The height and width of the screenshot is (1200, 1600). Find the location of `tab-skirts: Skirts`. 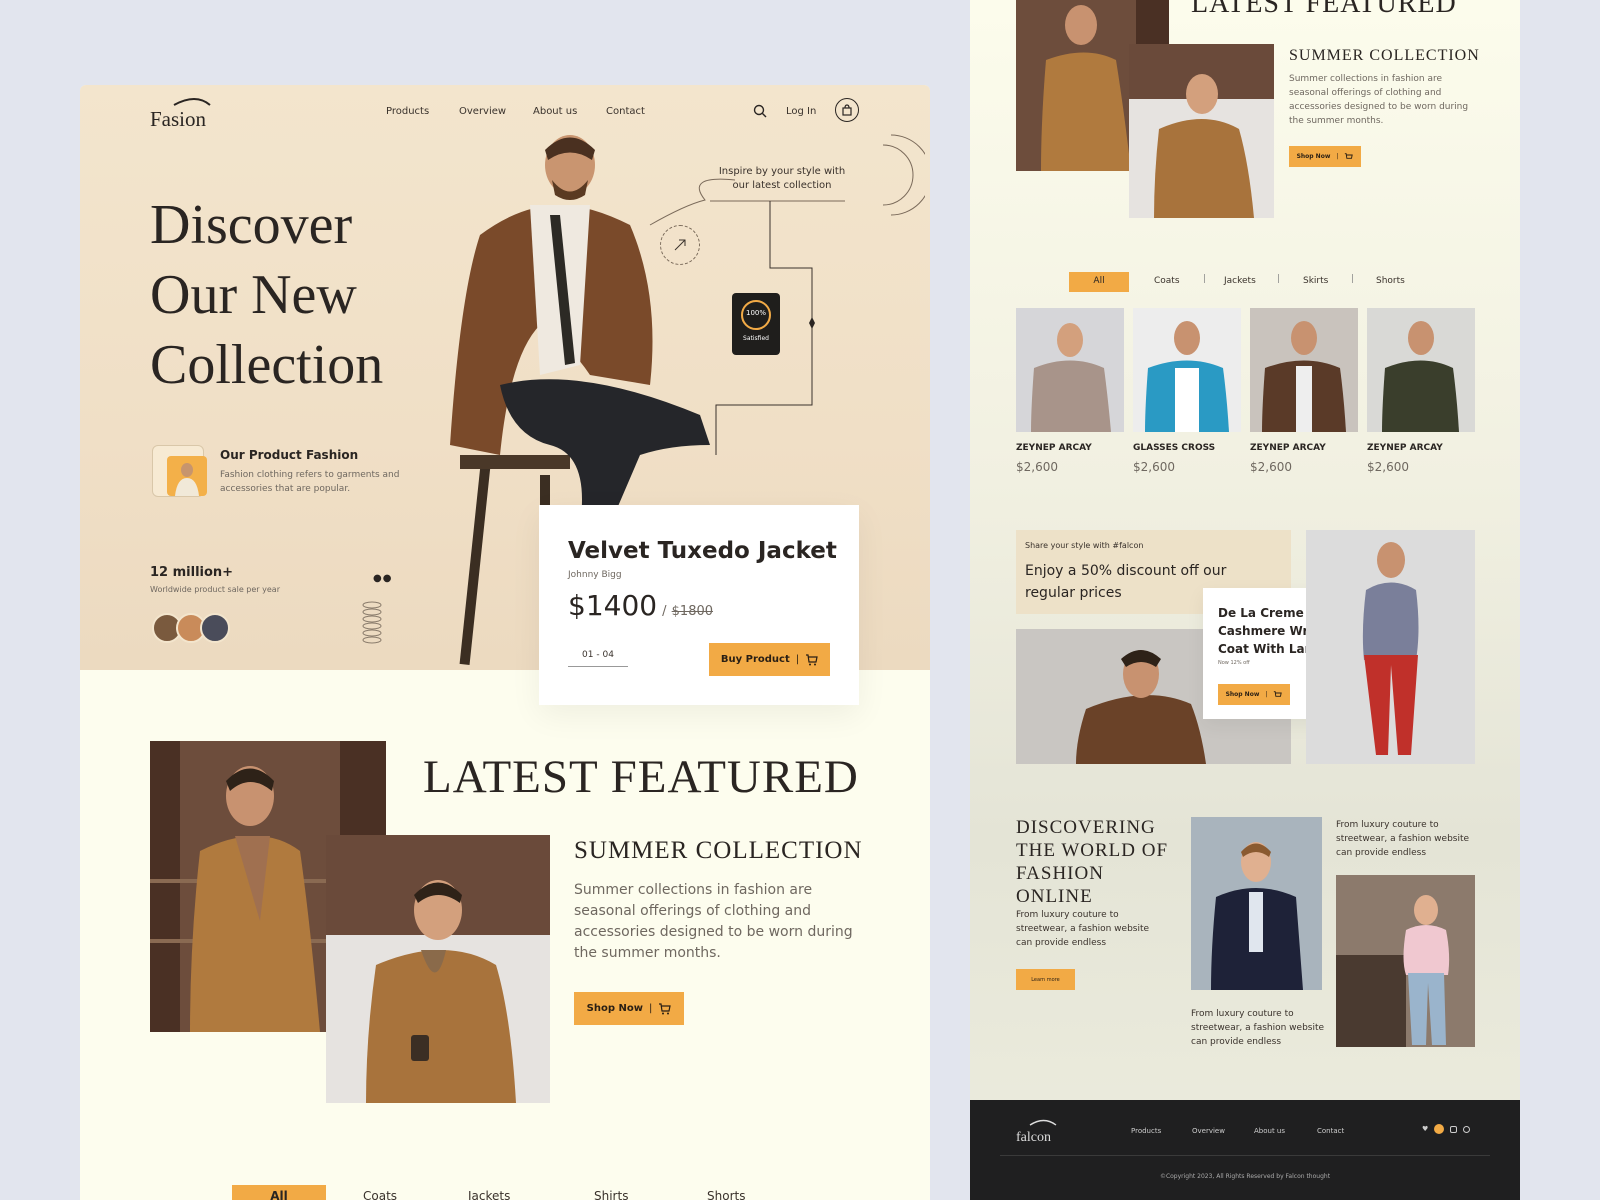

tab-skirts: Skirts is located at coordinates (1315, 281).